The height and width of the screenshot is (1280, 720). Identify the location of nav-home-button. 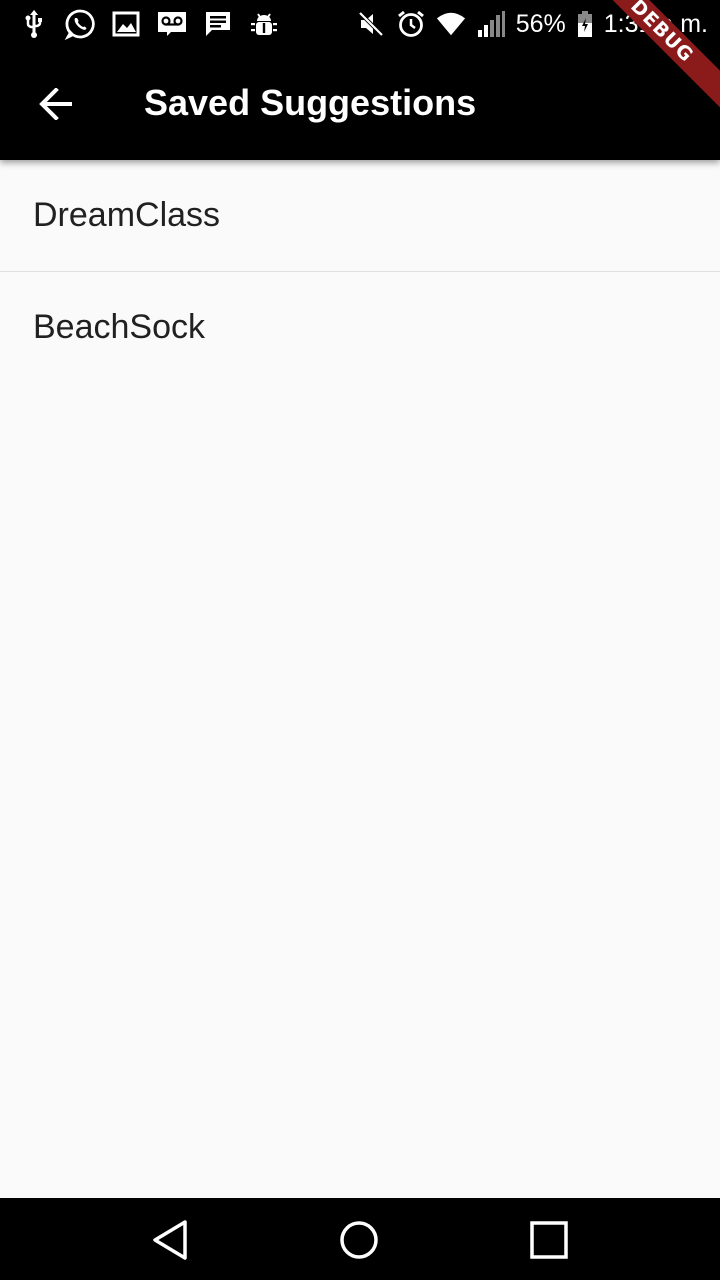
(359, 1240).